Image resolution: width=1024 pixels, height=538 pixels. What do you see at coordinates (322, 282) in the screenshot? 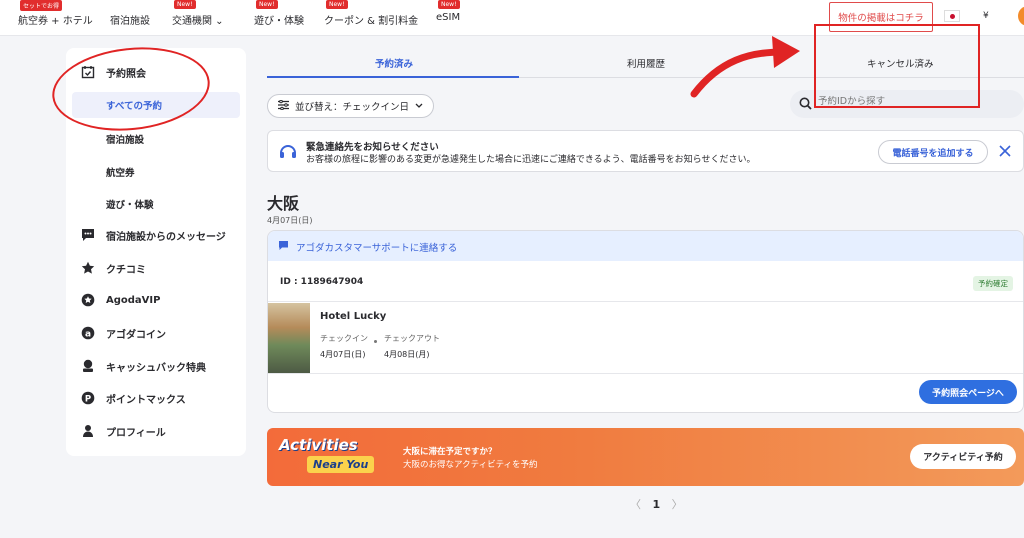
I see `booking-id: ID : 1189647904` at bounding box center [322, 282].